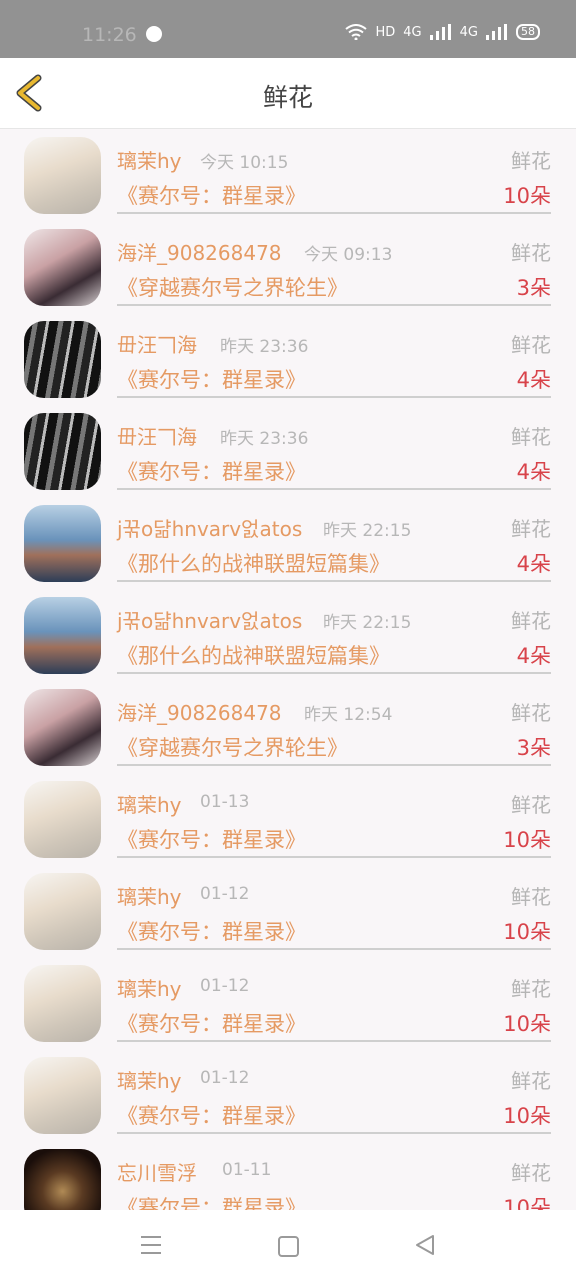 This screenshot has width=576, height=1280. What do you see at coordinates (288, 29) in the screenshot?
I see `status-bar: 11:26 HD 4G 4G 58` at bounding box center [288, 29].